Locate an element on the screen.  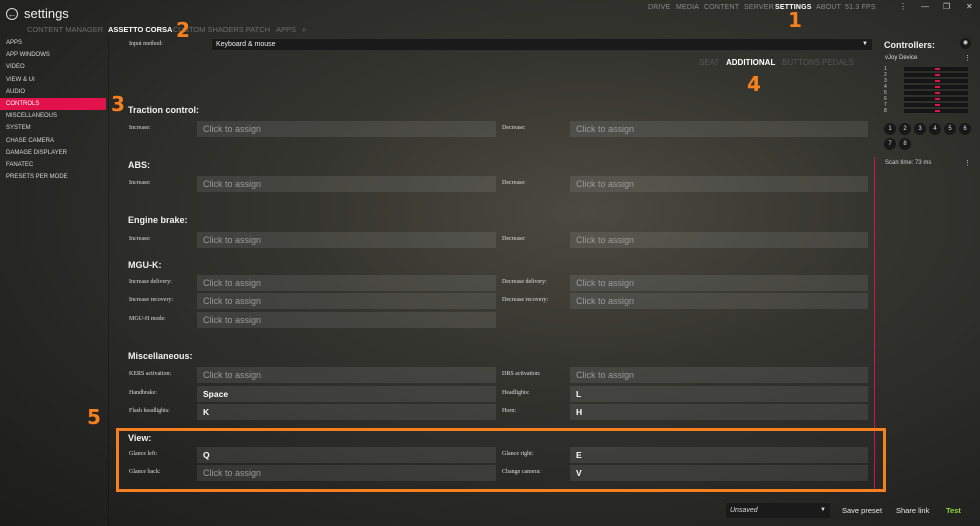
sidebar-item-miscellaneous: MISCELLANEOUS is located at coordinates (53, 116).